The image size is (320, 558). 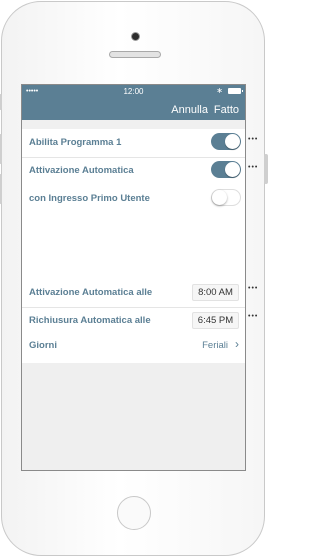 I want to click on chevron-right-icon: ›, so click(x=237, y=344).